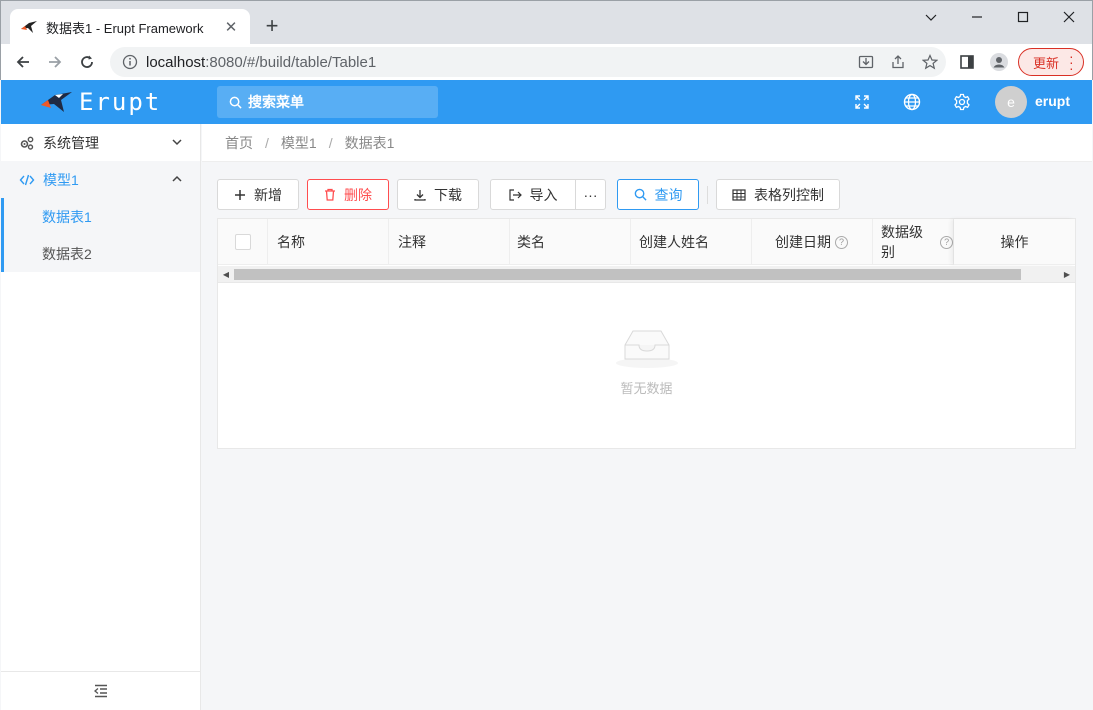 The width and height of the screenshot is (1093, 710). What do you see at coordinates (276, 102) in the screenshot?
I see `search-placeholder: 搜索菜单` at bounding box center [276, 102].